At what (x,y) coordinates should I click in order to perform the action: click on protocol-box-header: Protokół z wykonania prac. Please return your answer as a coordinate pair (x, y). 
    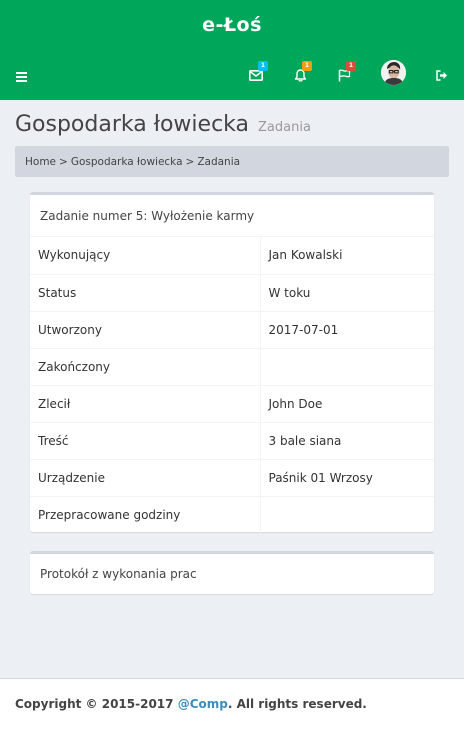
    Looking at the image, I should click on (232, 574).